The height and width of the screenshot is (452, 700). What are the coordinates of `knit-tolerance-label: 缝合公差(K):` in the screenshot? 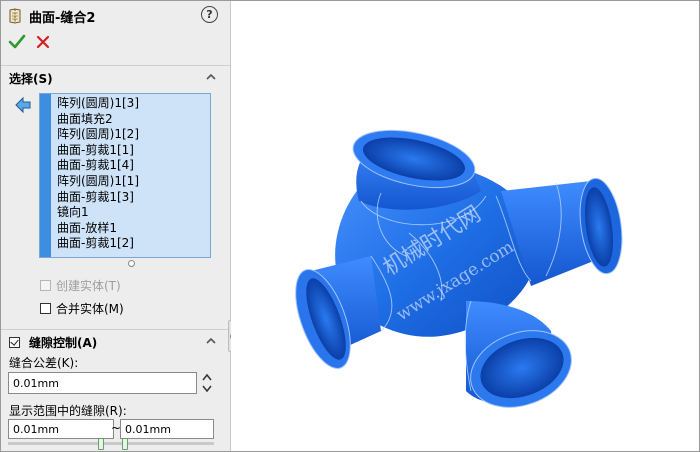 It's located at (44, 363).